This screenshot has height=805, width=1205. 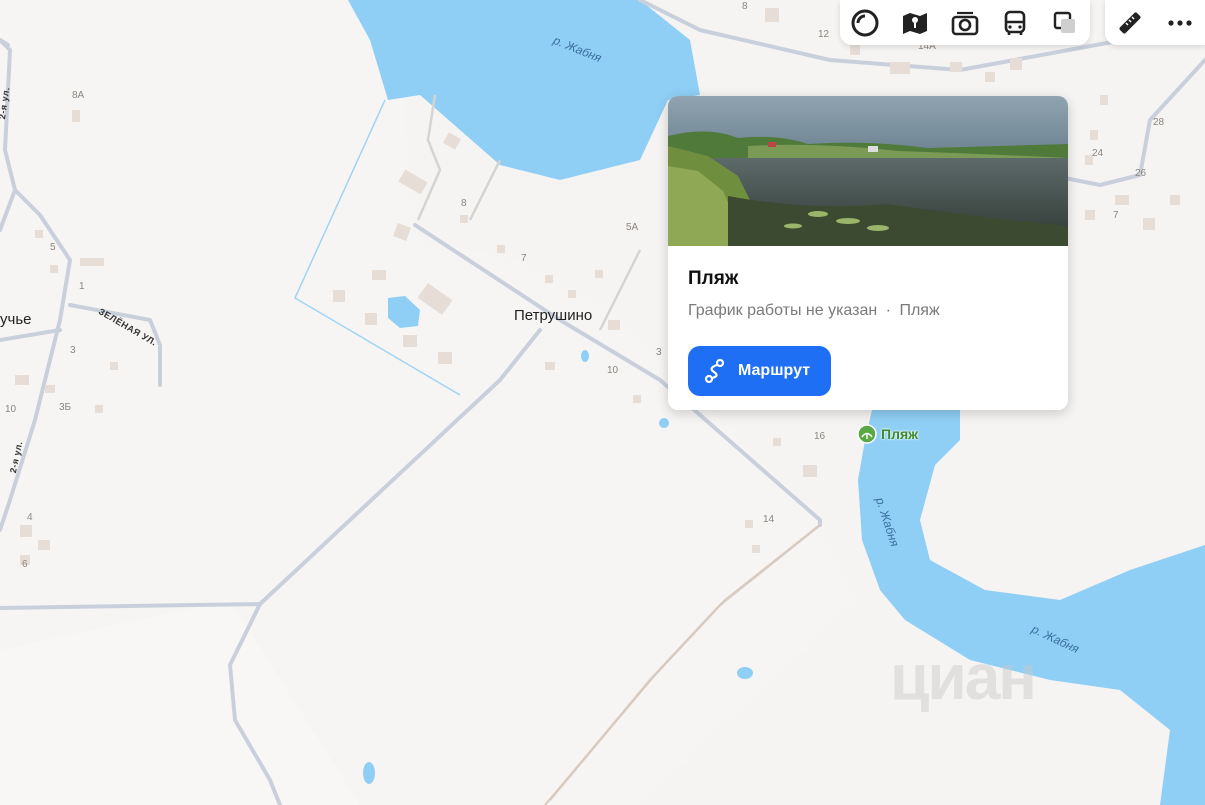 What do you see at coordinates (30, 517) in the screenshot?
I see `house-number: 4` at bounding box center [30, 517].